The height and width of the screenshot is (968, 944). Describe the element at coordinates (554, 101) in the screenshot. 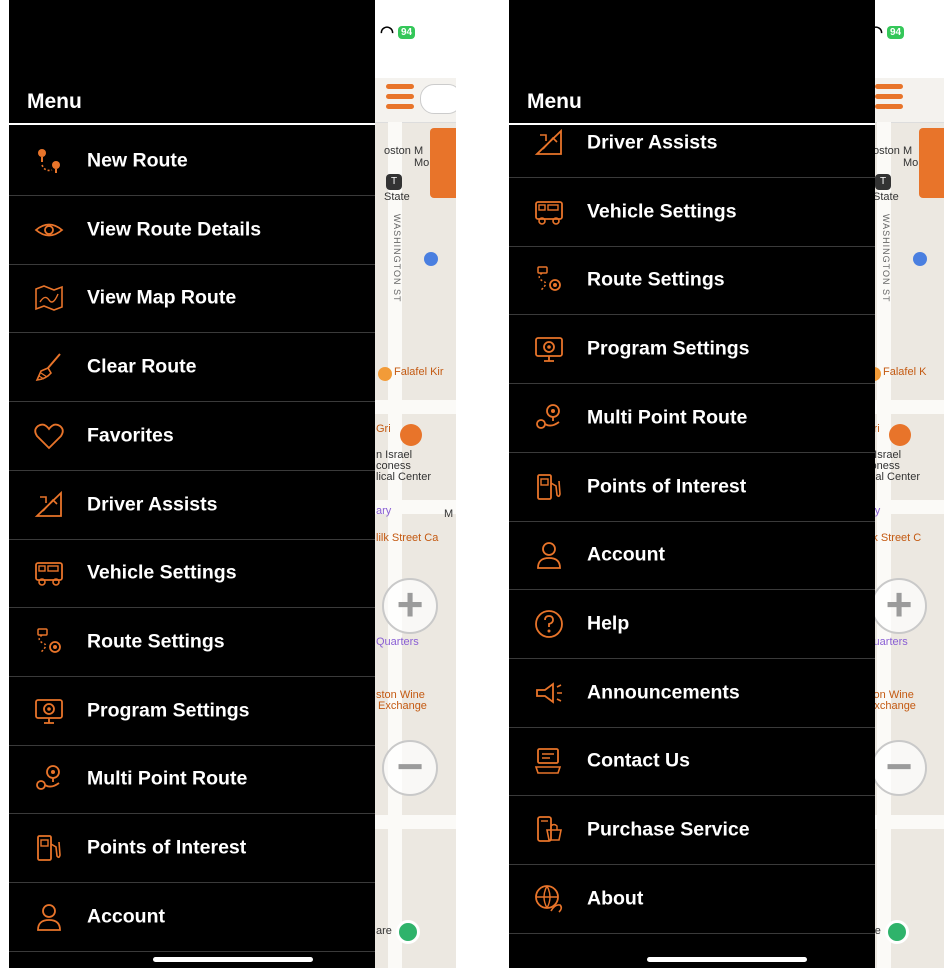

I see `menu-title: Menu` at that location.